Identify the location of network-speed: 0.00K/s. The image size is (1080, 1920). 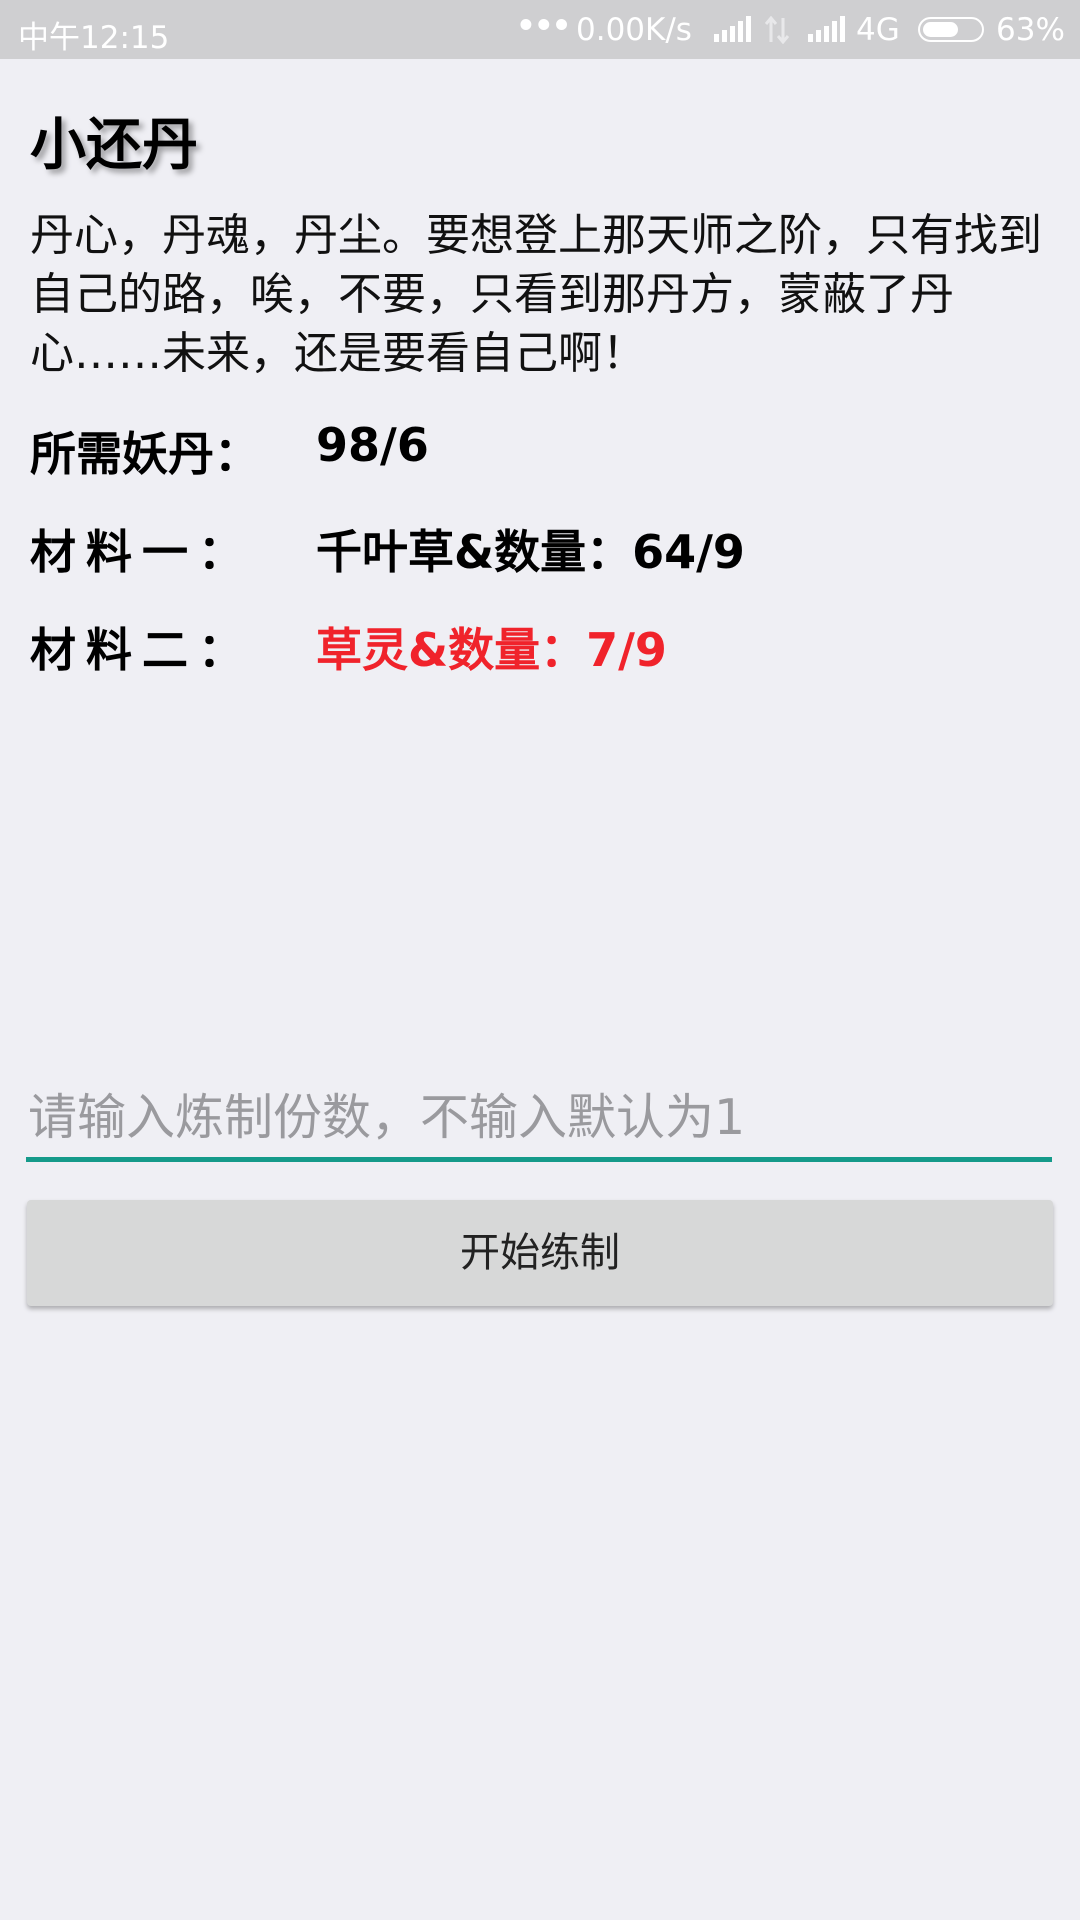
(634, 30).